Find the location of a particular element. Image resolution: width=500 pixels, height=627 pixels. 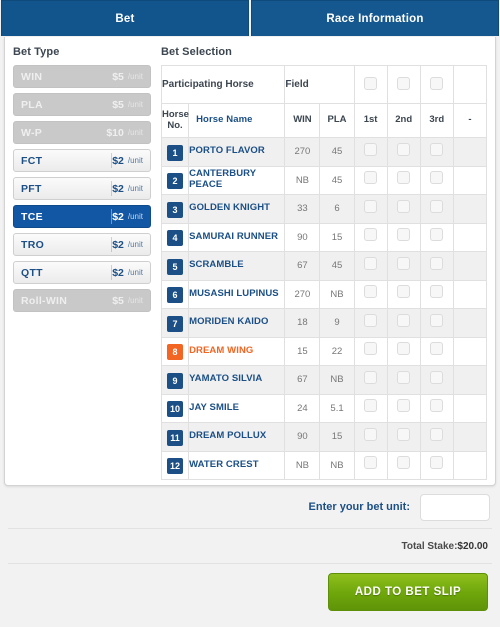

win-odds-cell: 90 is located at coordinates (302, 437).